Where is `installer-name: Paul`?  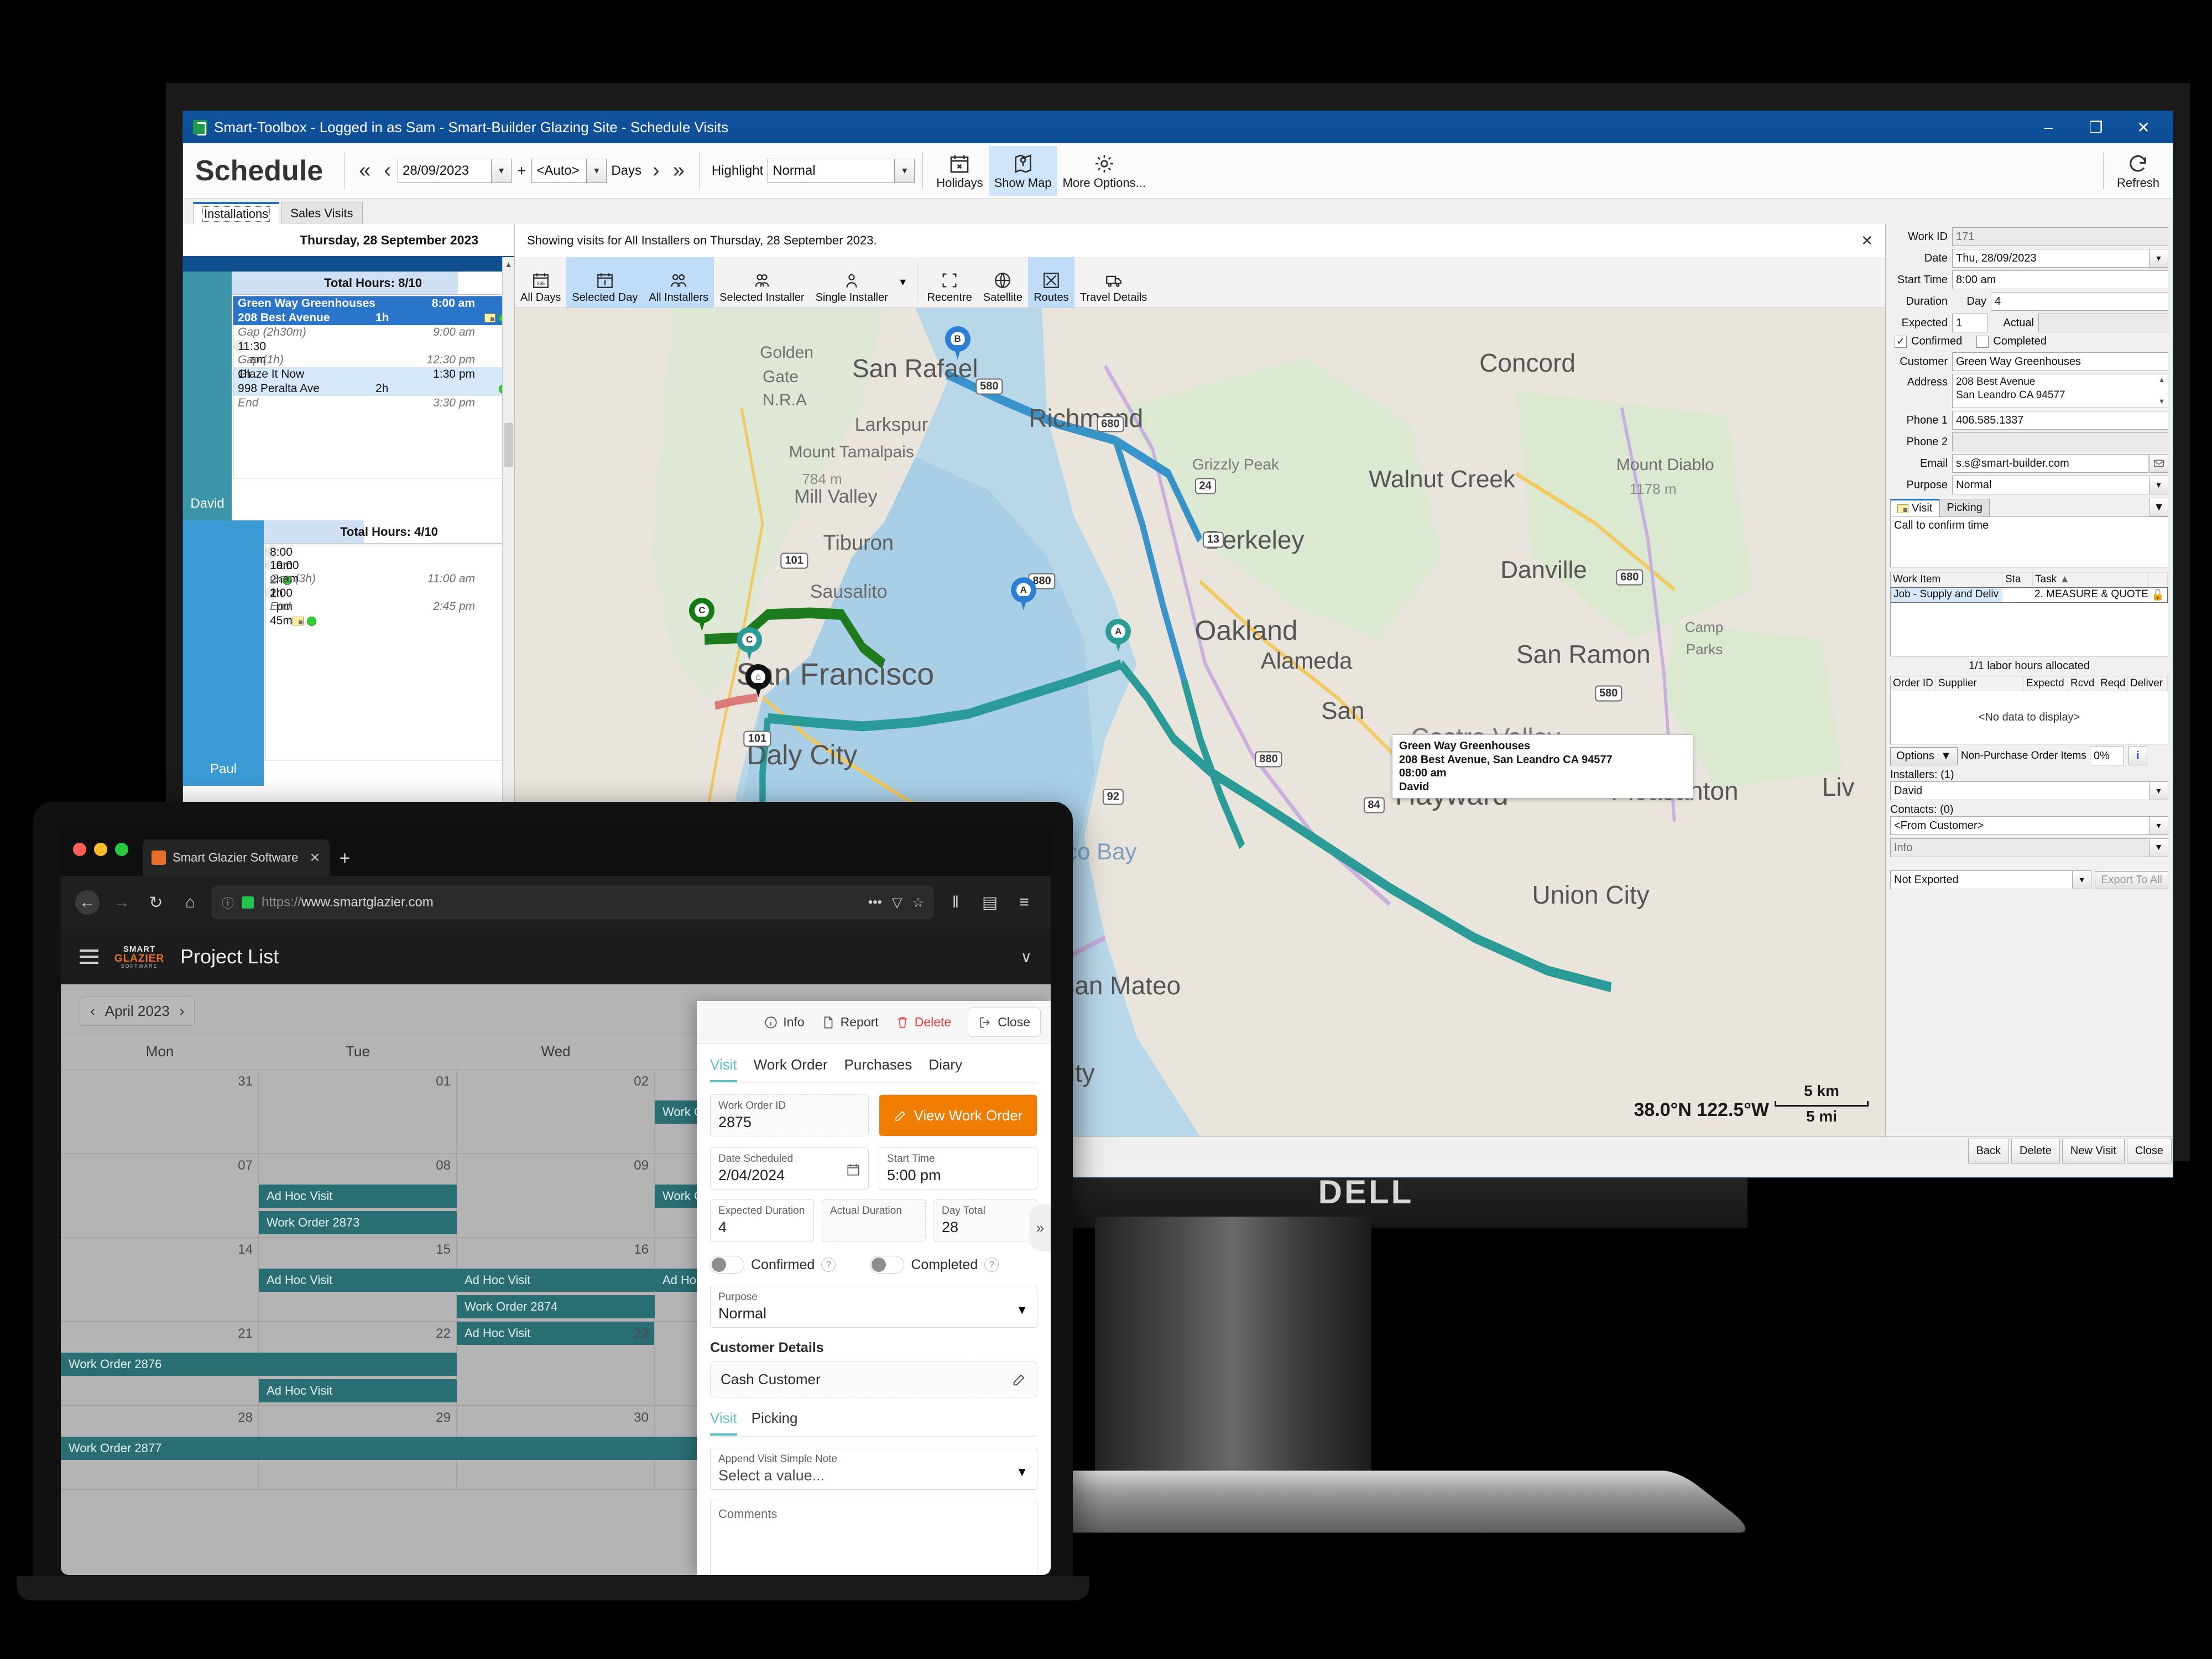
installer-name: Paul is located at coordinates (224, 653).